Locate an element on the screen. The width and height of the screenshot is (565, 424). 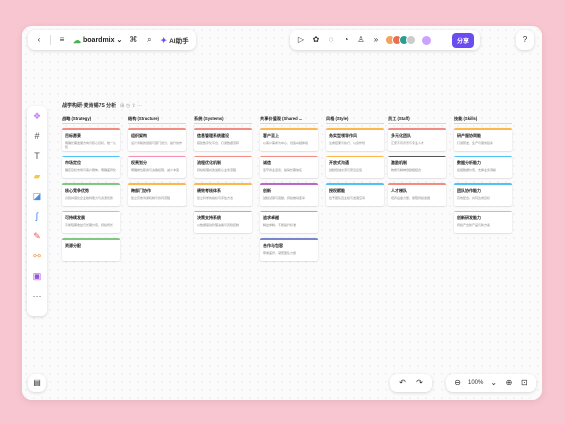
card: 流程优化机制 持续梳理并改进核心业务流程 is located at coordinates (223, 166).